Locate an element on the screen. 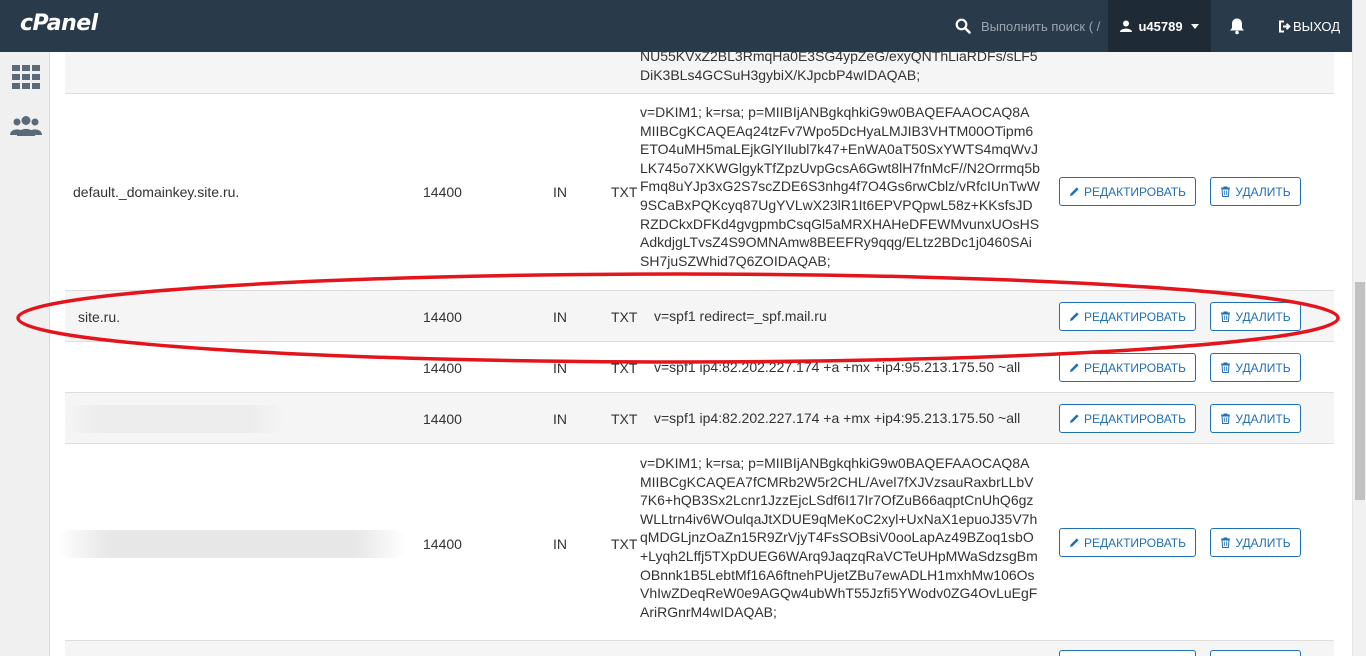 The image size is (1366, 656). users-icon is located at coordinates (26, 127).